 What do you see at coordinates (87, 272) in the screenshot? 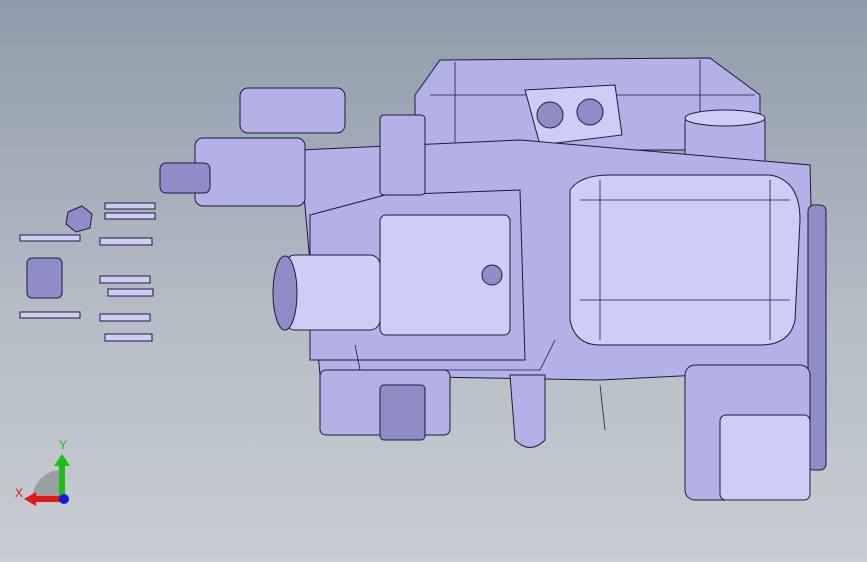
I see `loose-fasteners` at bounding box center [87, 272].